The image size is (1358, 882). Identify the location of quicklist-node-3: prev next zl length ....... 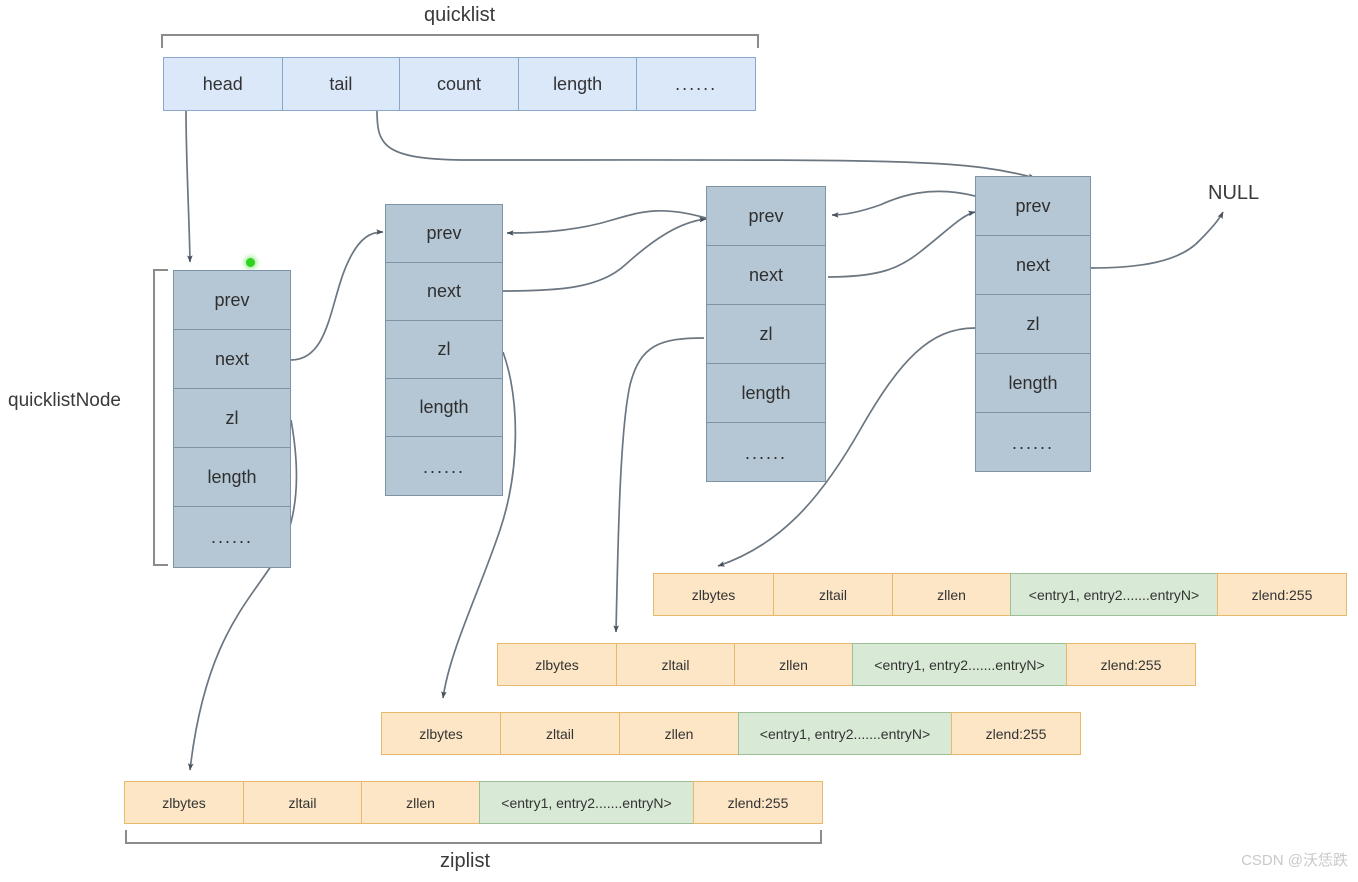
(766, 334).